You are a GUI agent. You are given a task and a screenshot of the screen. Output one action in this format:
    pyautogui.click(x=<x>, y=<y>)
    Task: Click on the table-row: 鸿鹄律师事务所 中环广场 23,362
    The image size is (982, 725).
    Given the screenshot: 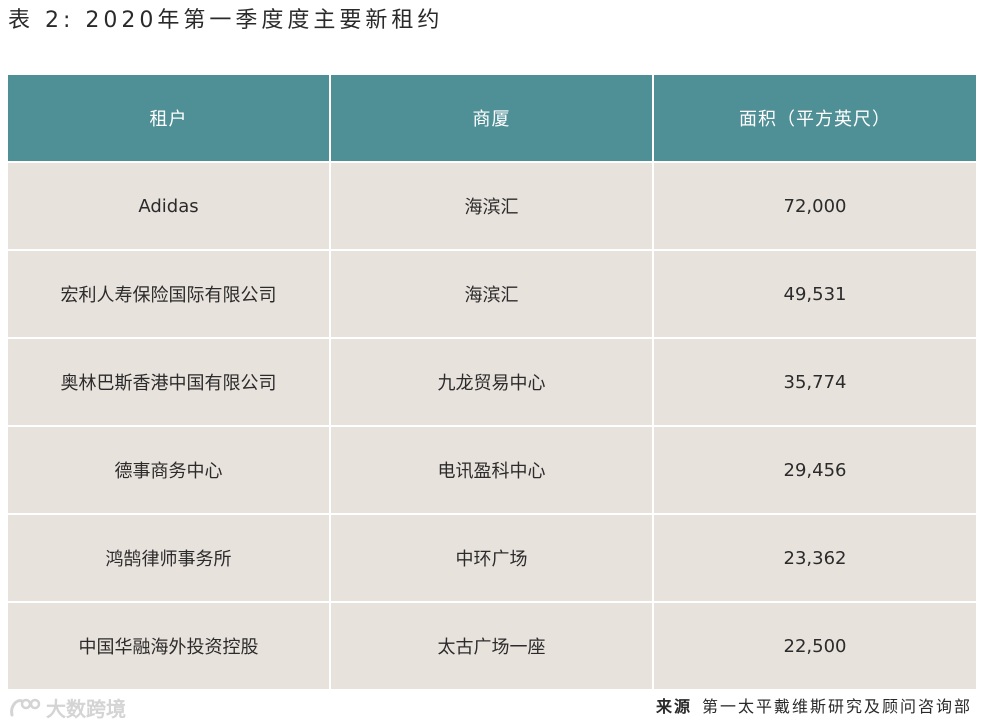 What is the action you would take?
    pyautogui.click(x=492, y=557)
    